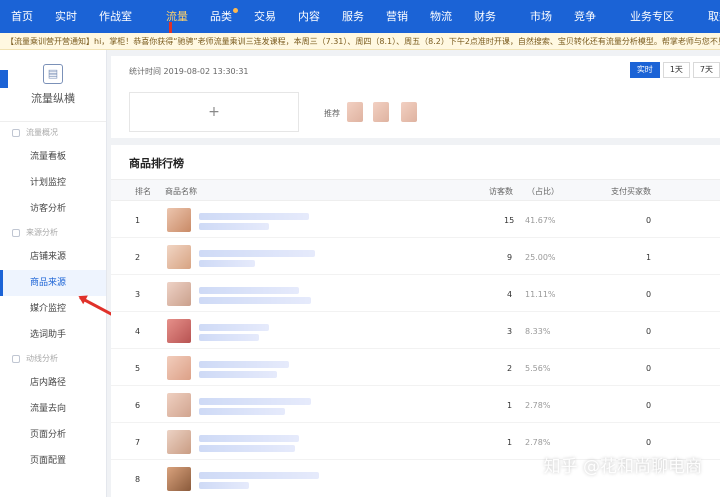 This screenshot has height=497, width=720. Describe the element at coordinates (540, 294) in the screenshot. I see `ratio: 11.11%` at that location.